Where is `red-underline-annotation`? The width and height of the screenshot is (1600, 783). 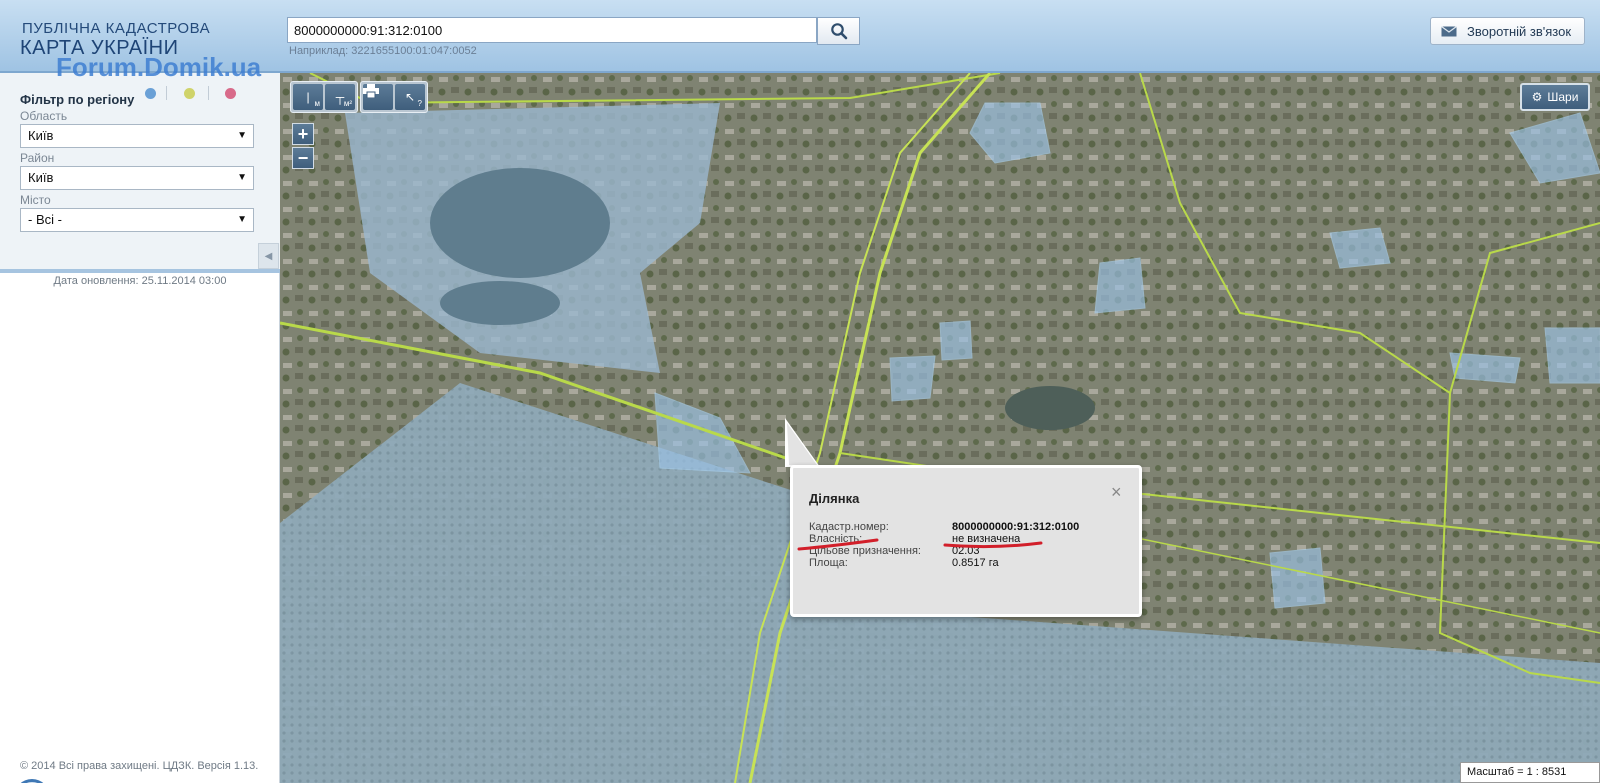
red-underline-annotation is located at coordinates (920, 544).